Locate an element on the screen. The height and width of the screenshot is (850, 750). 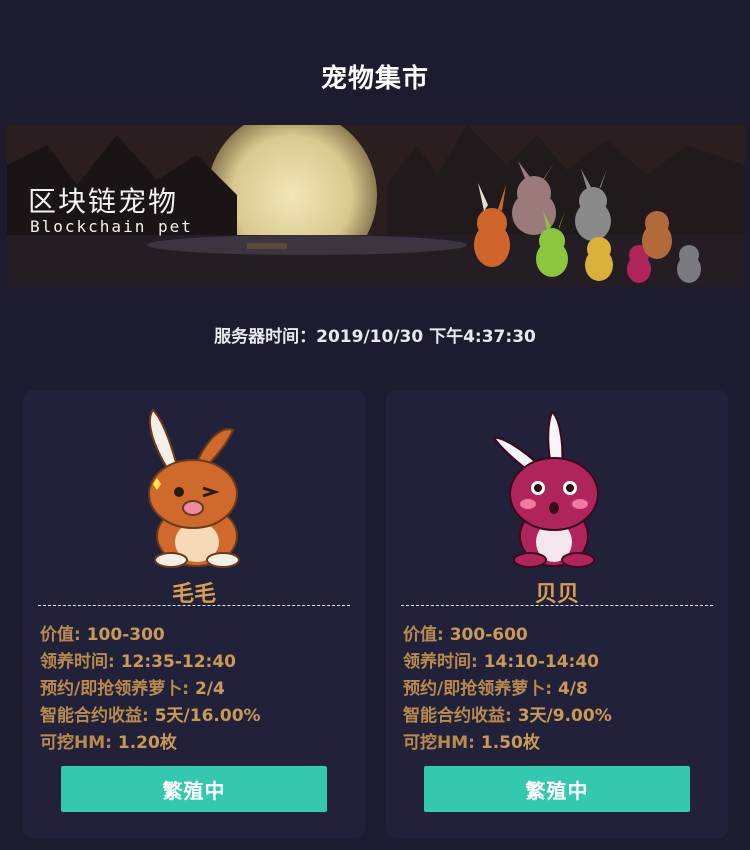
pet-name: 毛毛 is located at coordinates (193, 594).